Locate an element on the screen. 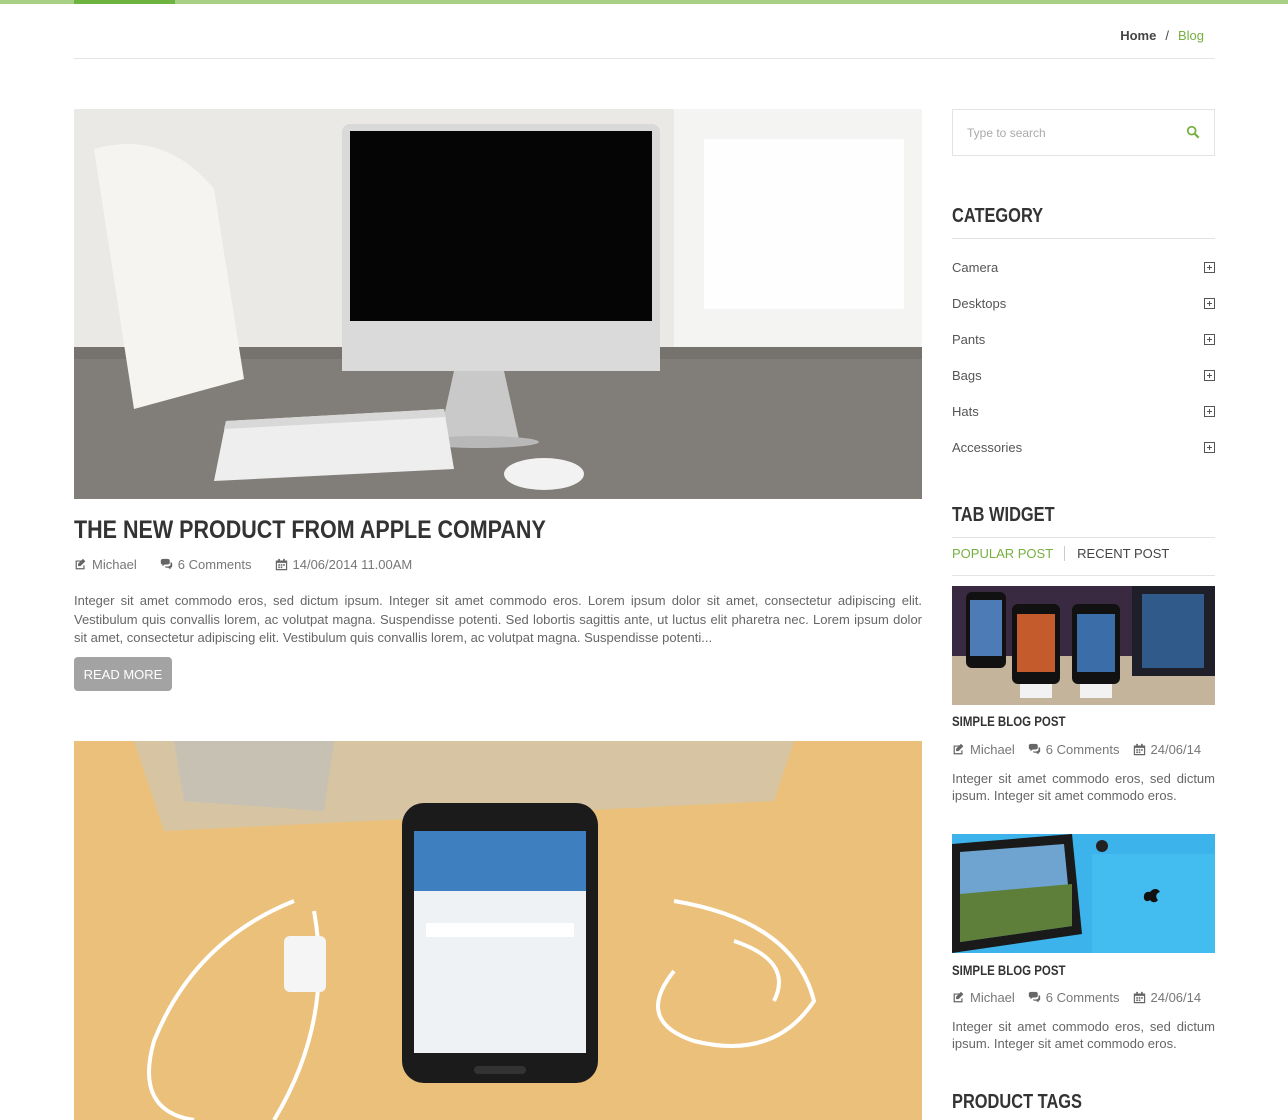 The width and height of the screenshot is (1288, 1120). category-item-camera: Camera is located at coordinates (1083, 267).